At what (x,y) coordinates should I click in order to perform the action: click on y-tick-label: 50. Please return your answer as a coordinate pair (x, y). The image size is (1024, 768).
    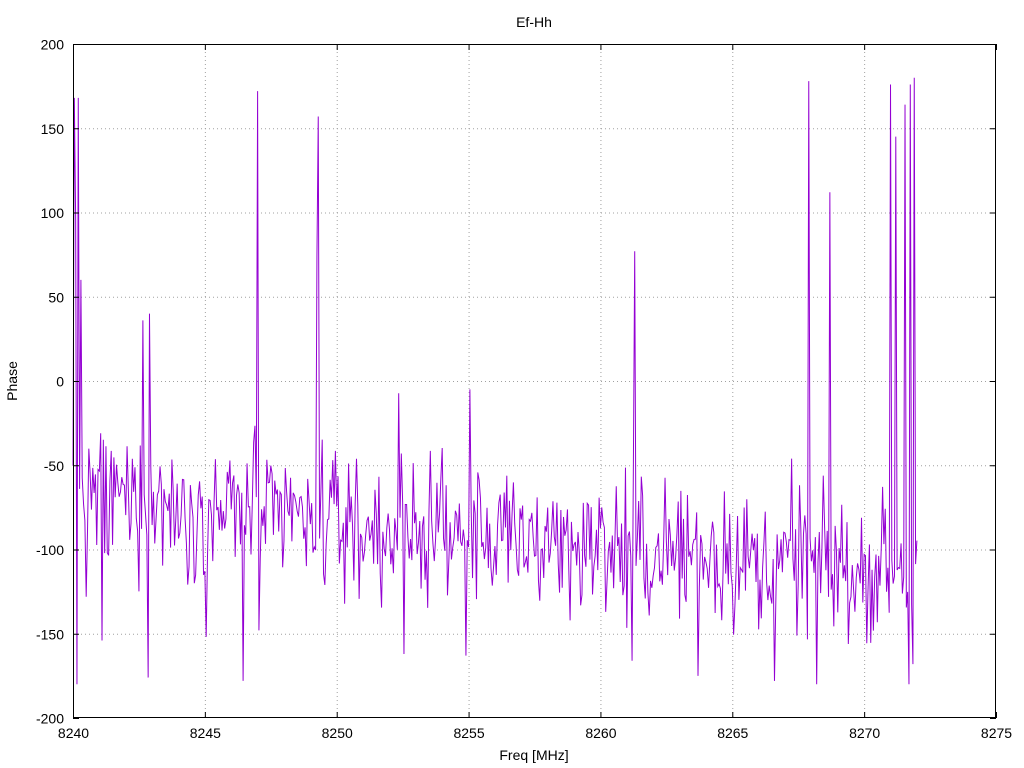
    Looking at the image, I should click on (56, 297).